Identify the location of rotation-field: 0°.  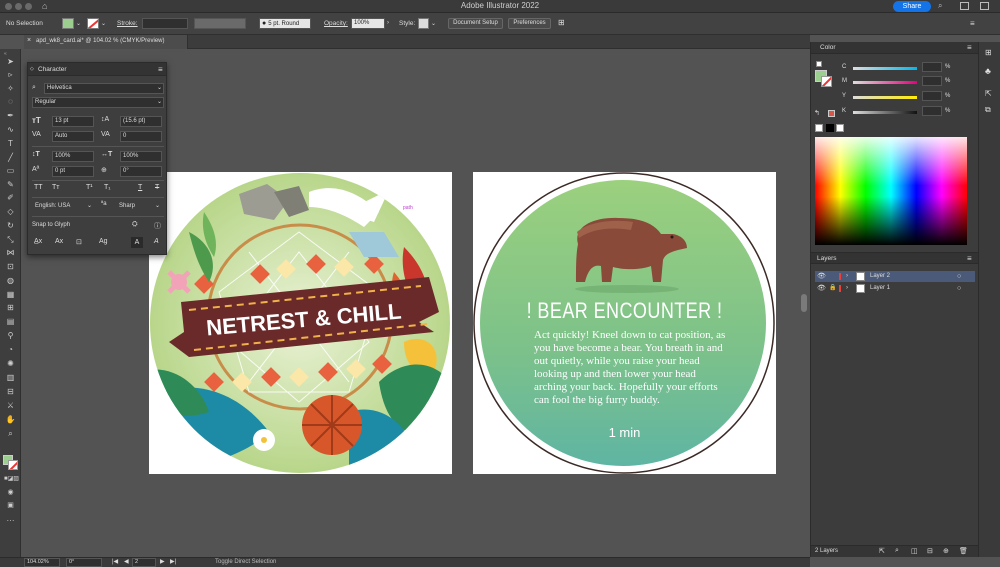
(84, 562).